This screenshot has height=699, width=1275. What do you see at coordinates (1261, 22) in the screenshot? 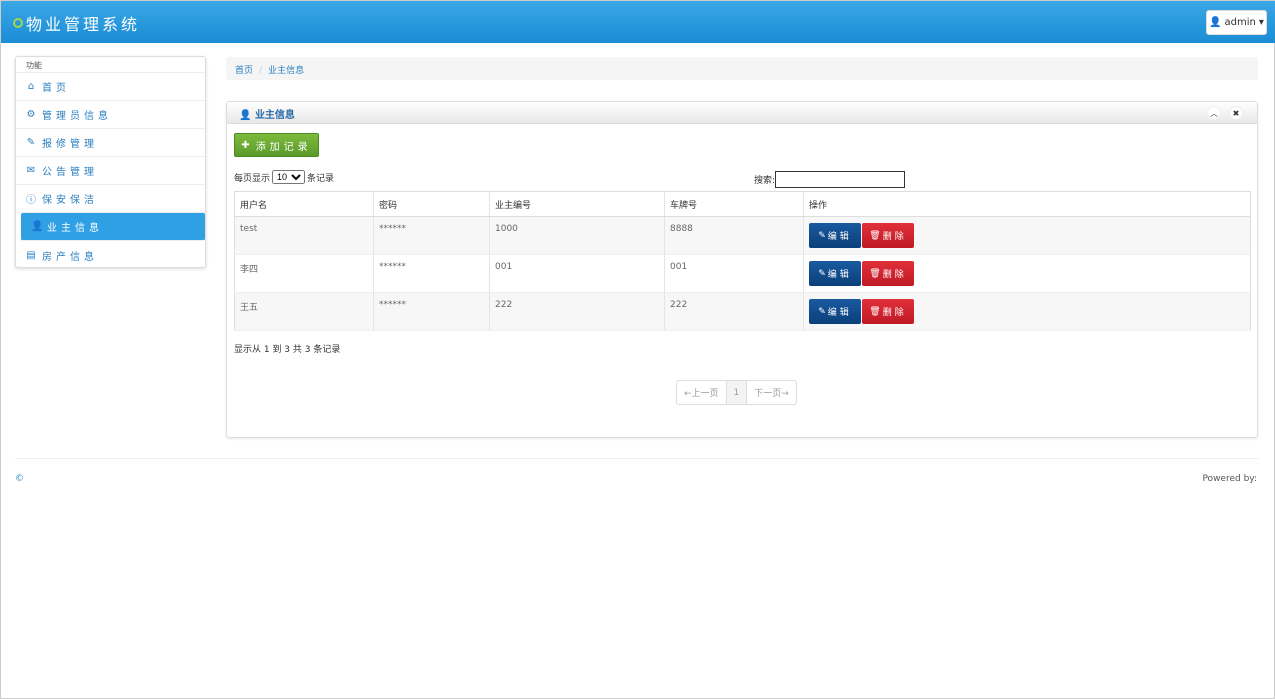
I see `caret-down-icon: ▾` at bounding box center [1261, 22].